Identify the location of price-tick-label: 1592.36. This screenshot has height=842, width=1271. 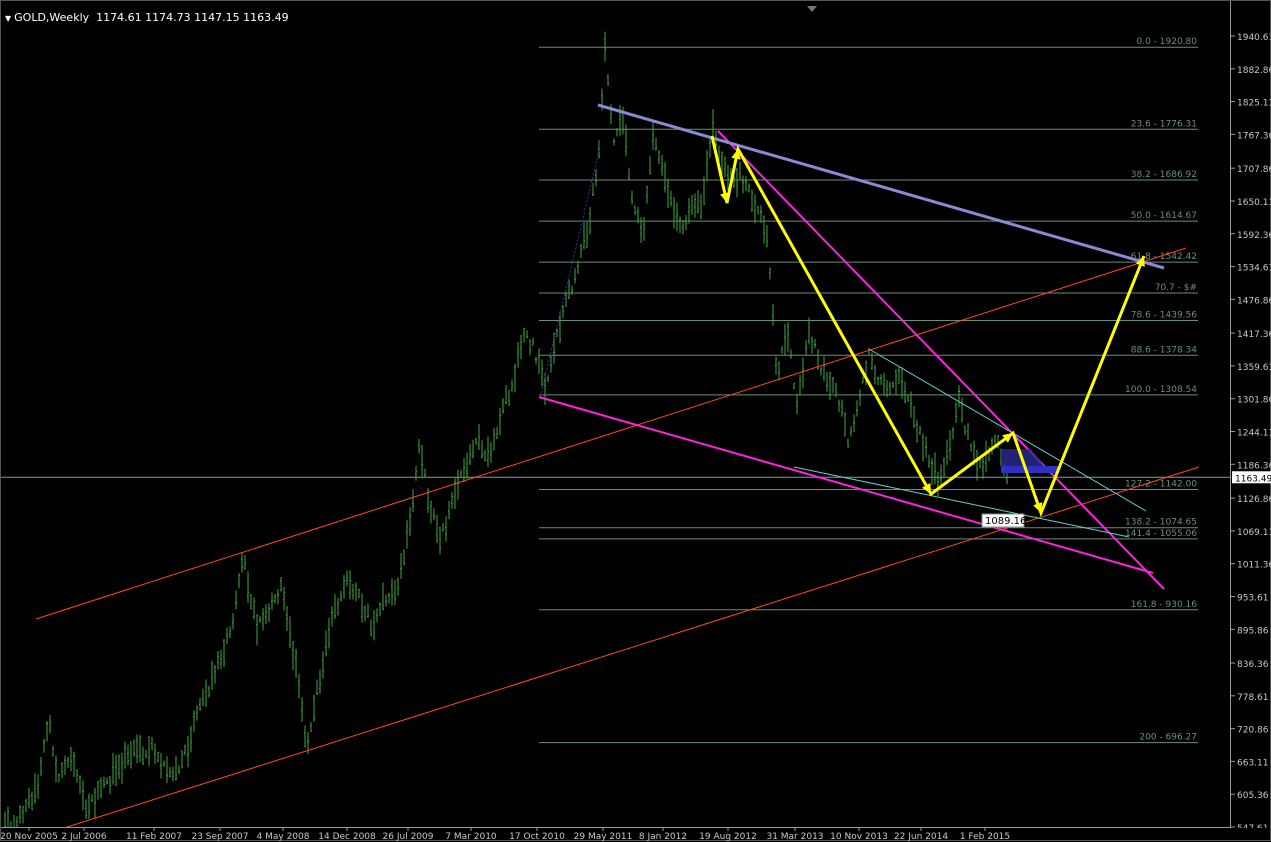
(1254, 236).